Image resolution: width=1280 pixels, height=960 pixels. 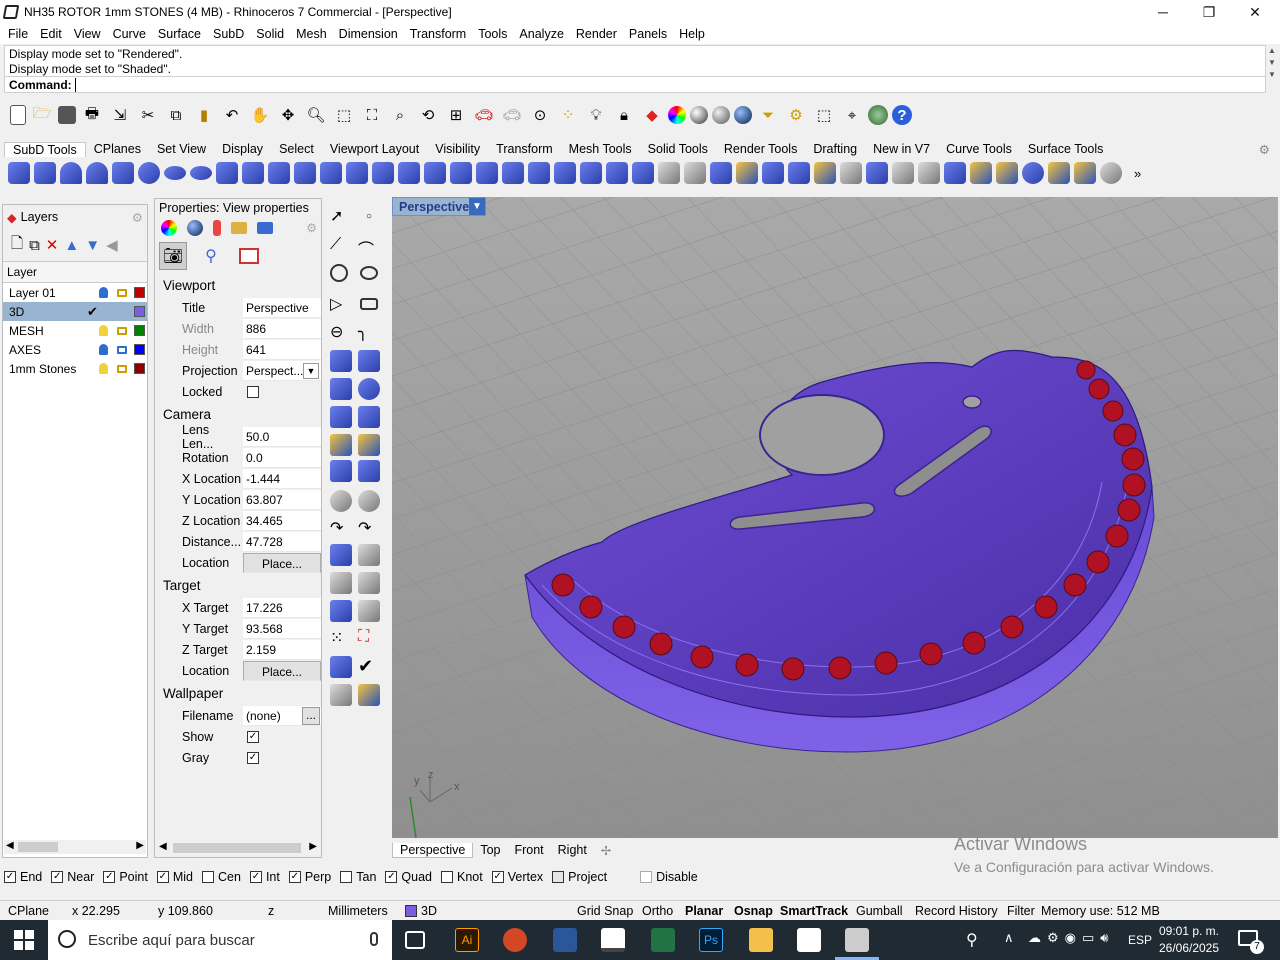 What do you see at coordinates (217, 228) in the screenshot?
I see `sun-icon` at bounding box center [217, 228].